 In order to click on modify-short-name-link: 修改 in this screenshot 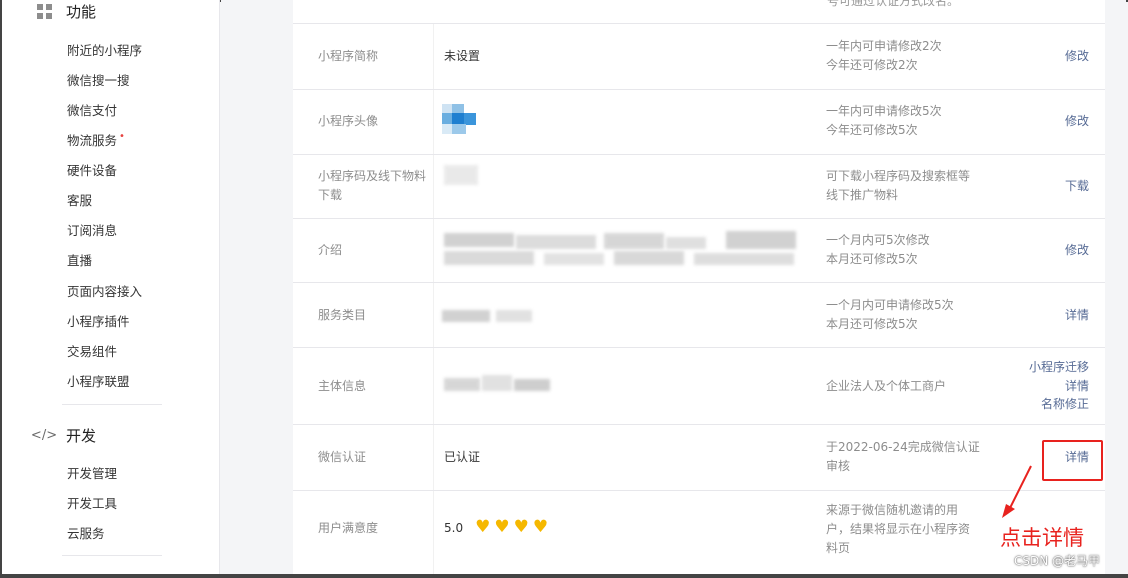, I will do `click(1077, 56)`.